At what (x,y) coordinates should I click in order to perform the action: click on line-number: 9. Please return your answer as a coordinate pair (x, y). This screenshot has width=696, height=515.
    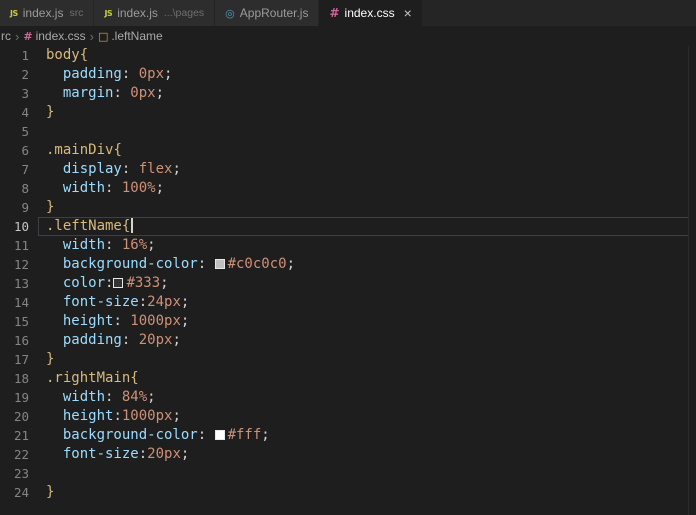
    Looking at the image, I should click on (19, 207).